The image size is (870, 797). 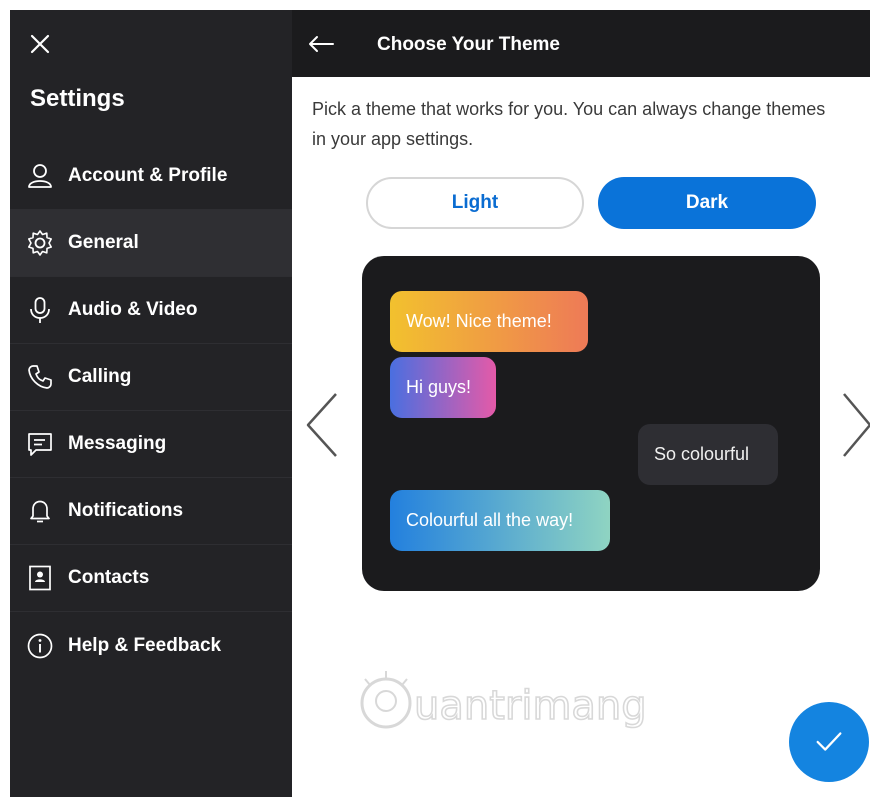 What do you see at coordinates (148, 175) in the screenshot?
I see `sidebar-item-label: Account & Profile` at bounding box center [148, 175].